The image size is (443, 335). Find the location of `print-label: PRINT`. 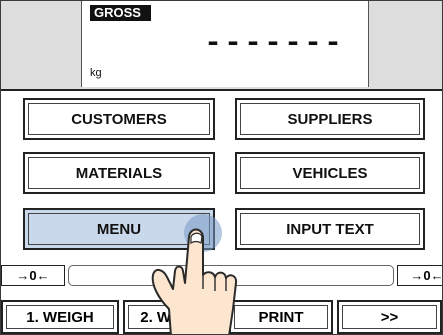

print-label: PRINT is located at coordinates (281, 317).